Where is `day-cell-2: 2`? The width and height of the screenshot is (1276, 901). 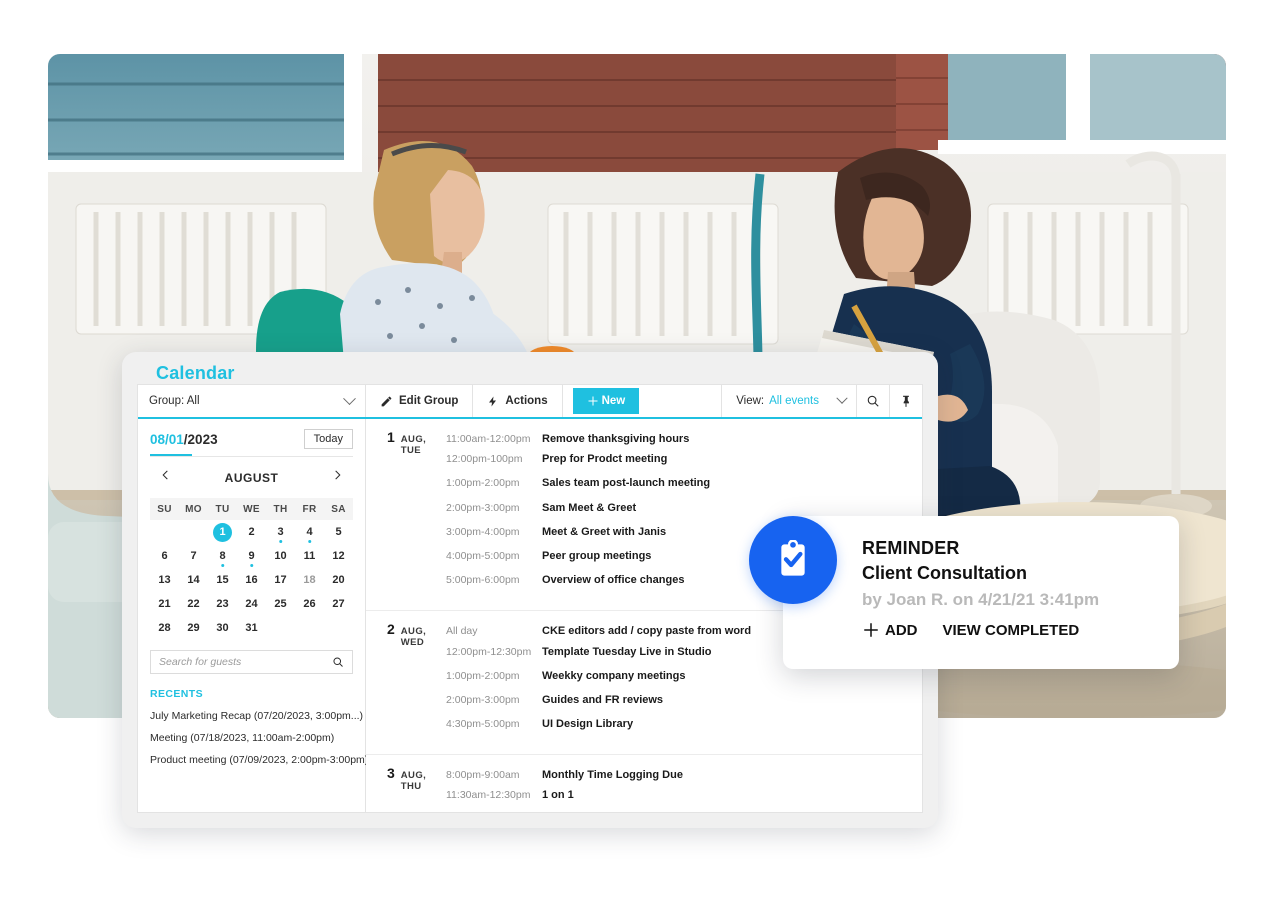 day-cell-2: 2 is located at coordinates (251, 532).